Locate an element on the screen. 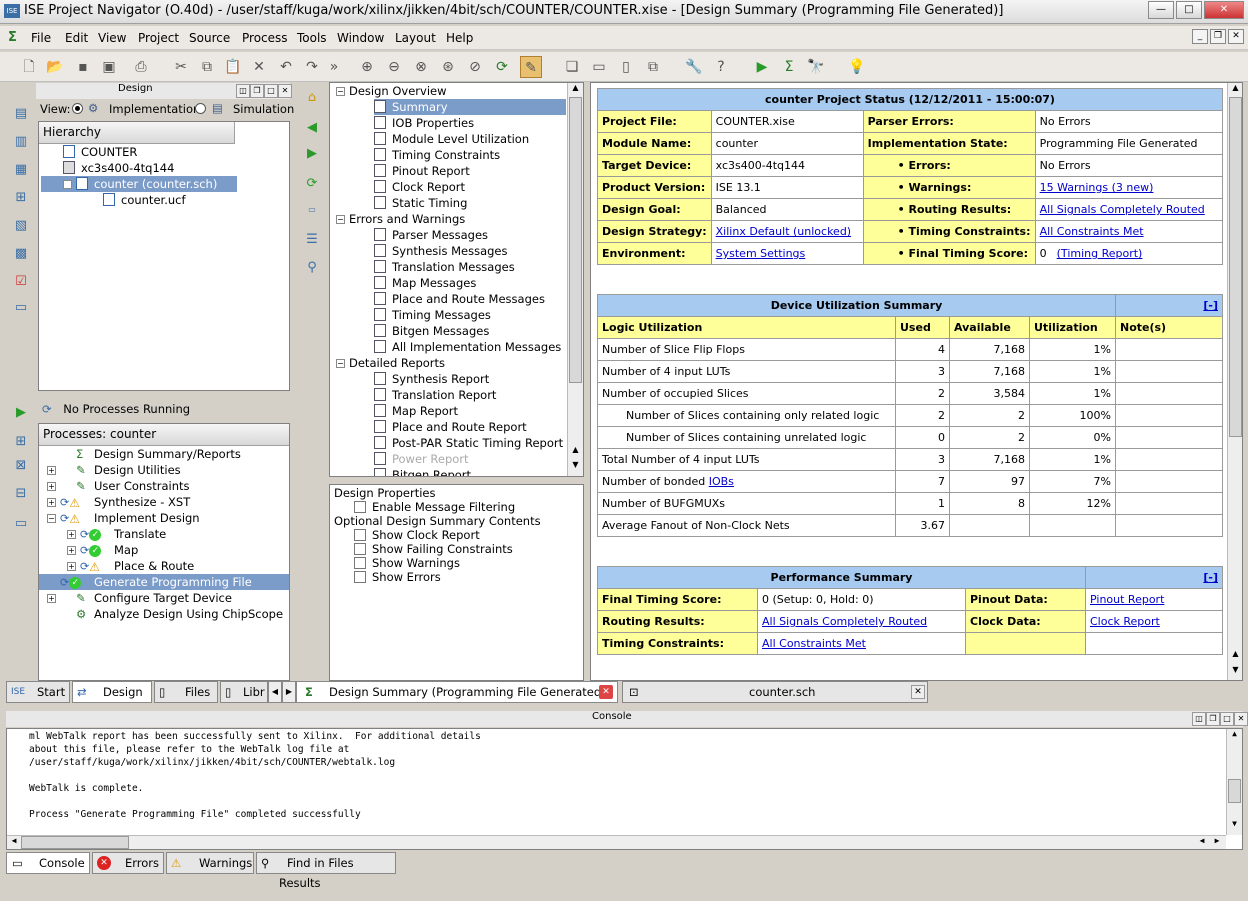 Image resolution: width=1248 pixels, height=901 pixels. process-item: + ⟳⚠ Place & Route is located at coordinates (164, 566).